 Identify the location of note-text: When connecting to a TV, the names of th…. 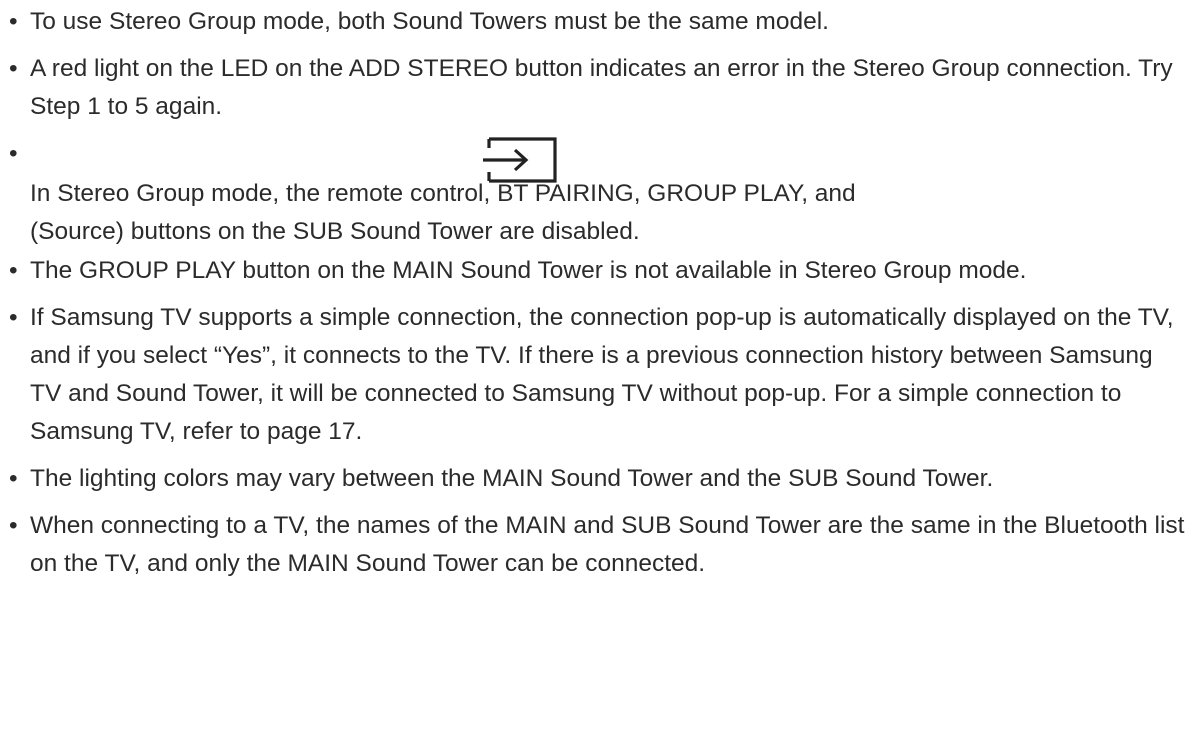
(607, 544).